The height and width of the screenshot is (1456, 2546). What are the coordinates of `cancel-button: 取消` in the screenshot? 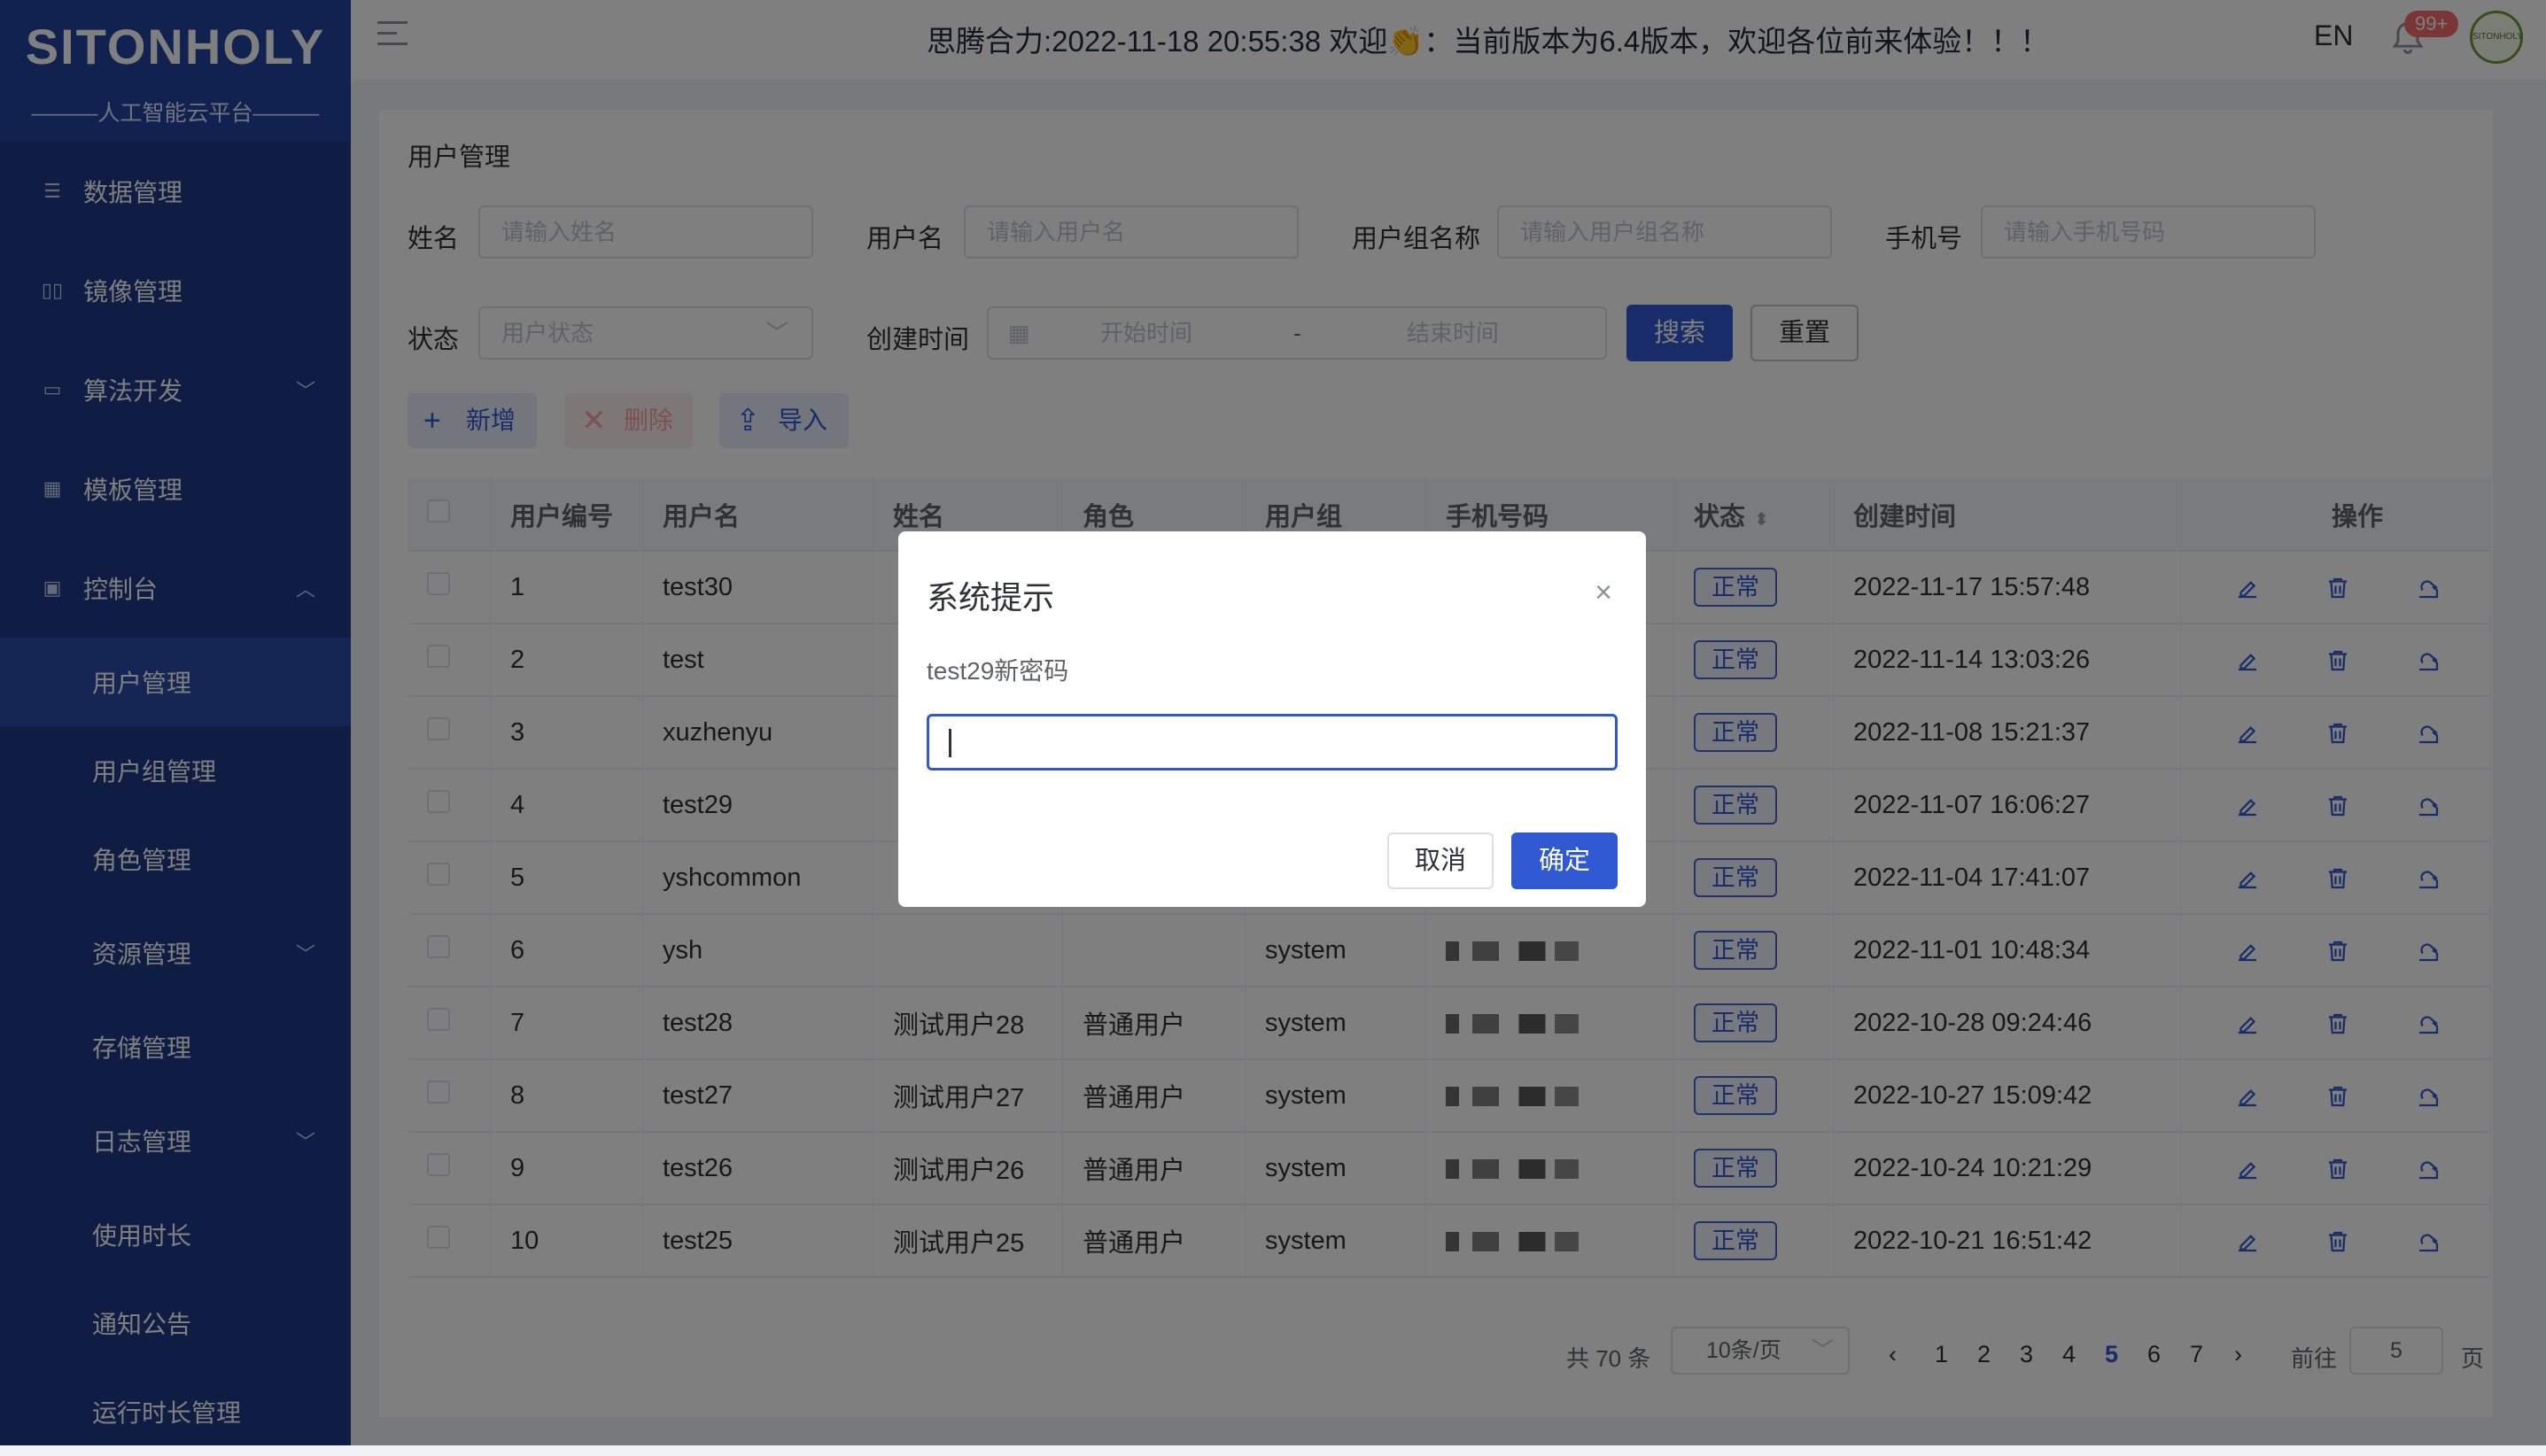 It's located at (1440, 861).